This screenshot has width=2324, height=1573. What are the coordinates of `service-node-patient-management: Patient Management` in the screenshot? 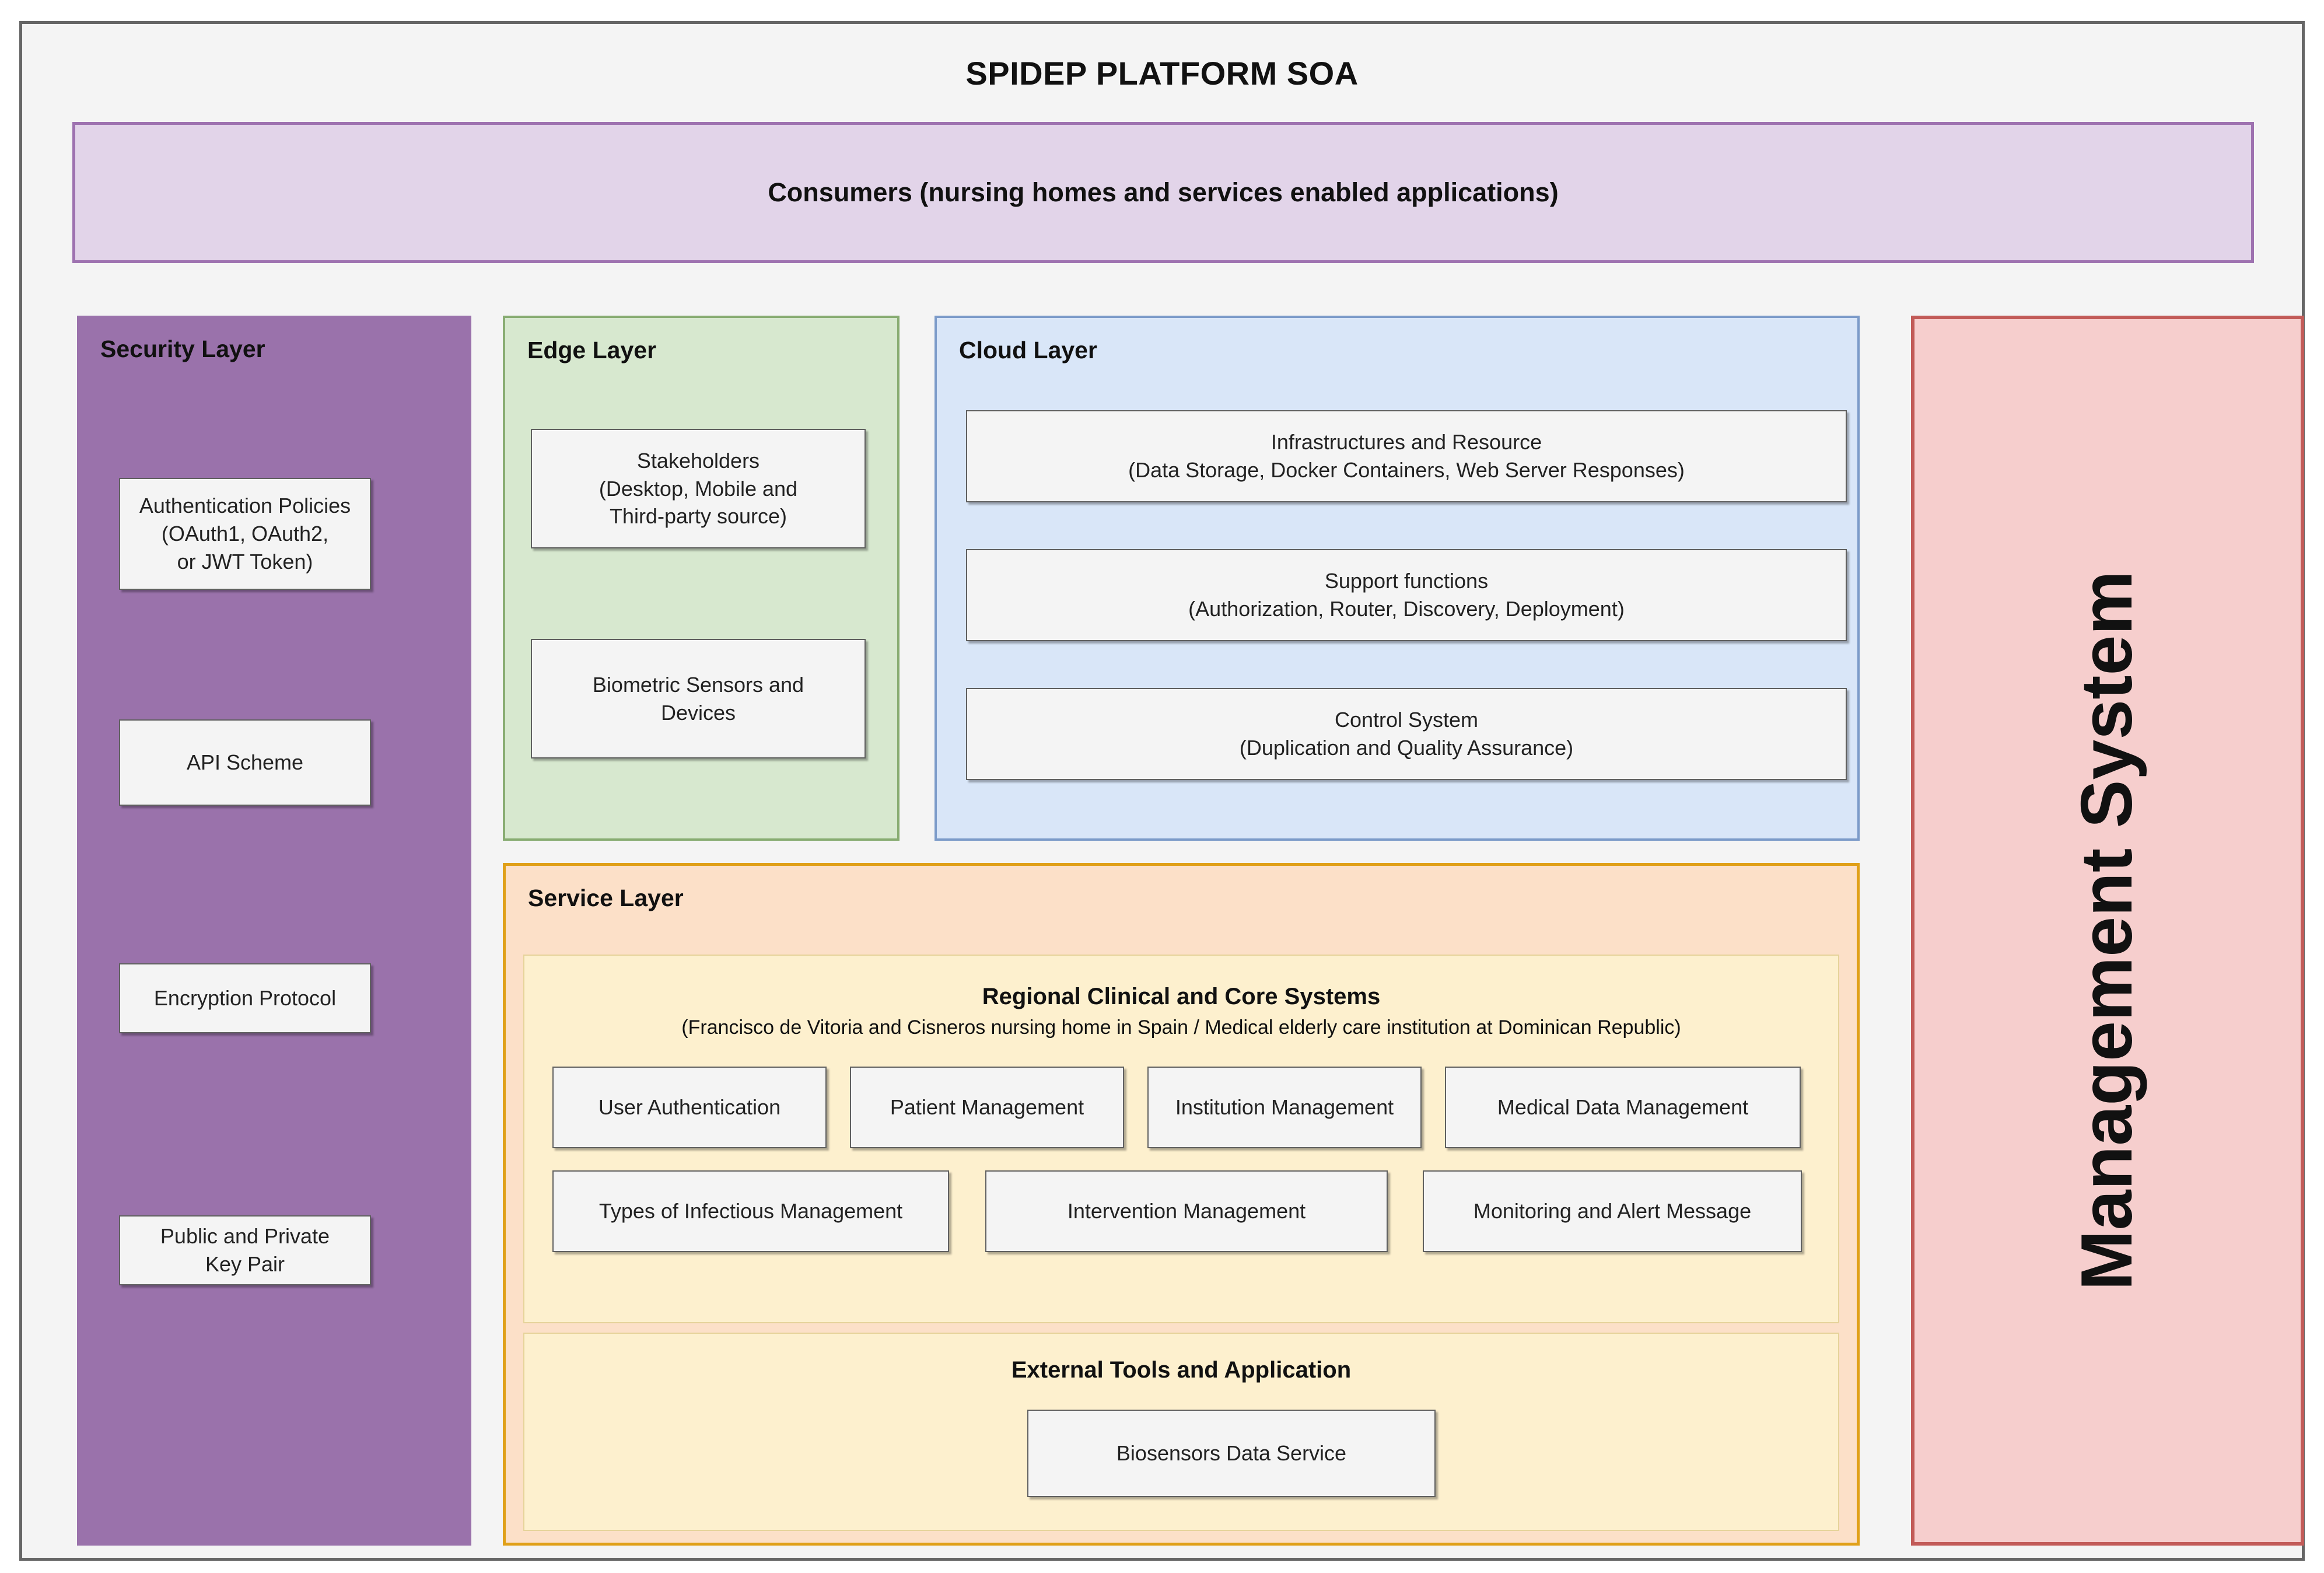 It's located at (987, 1107).